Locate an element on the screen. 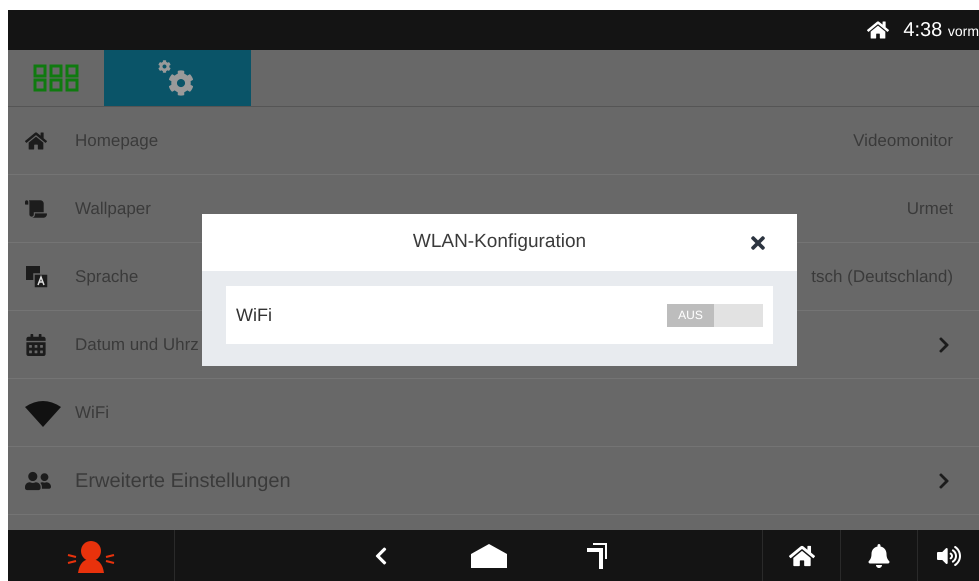 The image size is (979, 581). wifi-label: WiFi is located at coordinates (254, 315).